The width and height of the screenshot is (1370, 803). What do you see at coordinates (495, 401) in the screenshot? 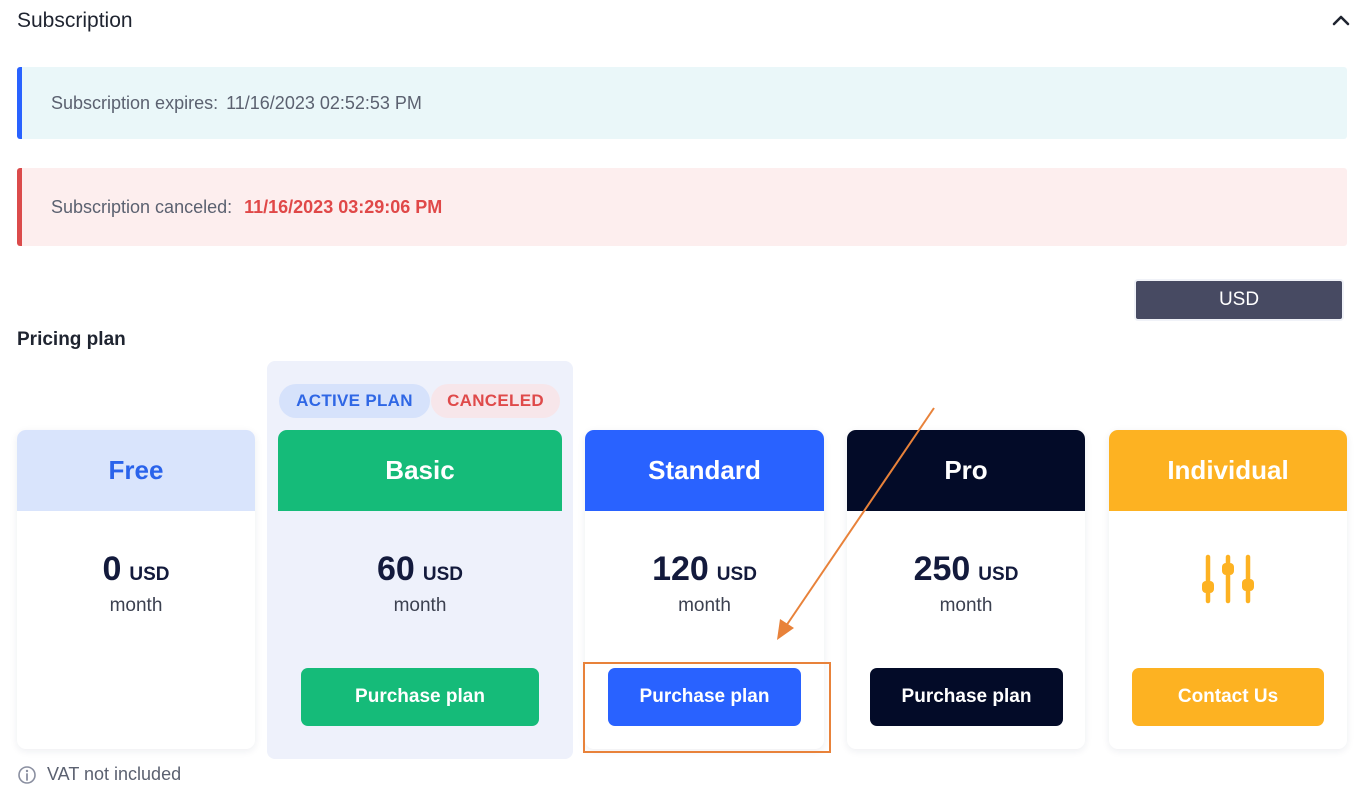
I see `canceled-badge: CANCELED` at bounding box center [495, 401].